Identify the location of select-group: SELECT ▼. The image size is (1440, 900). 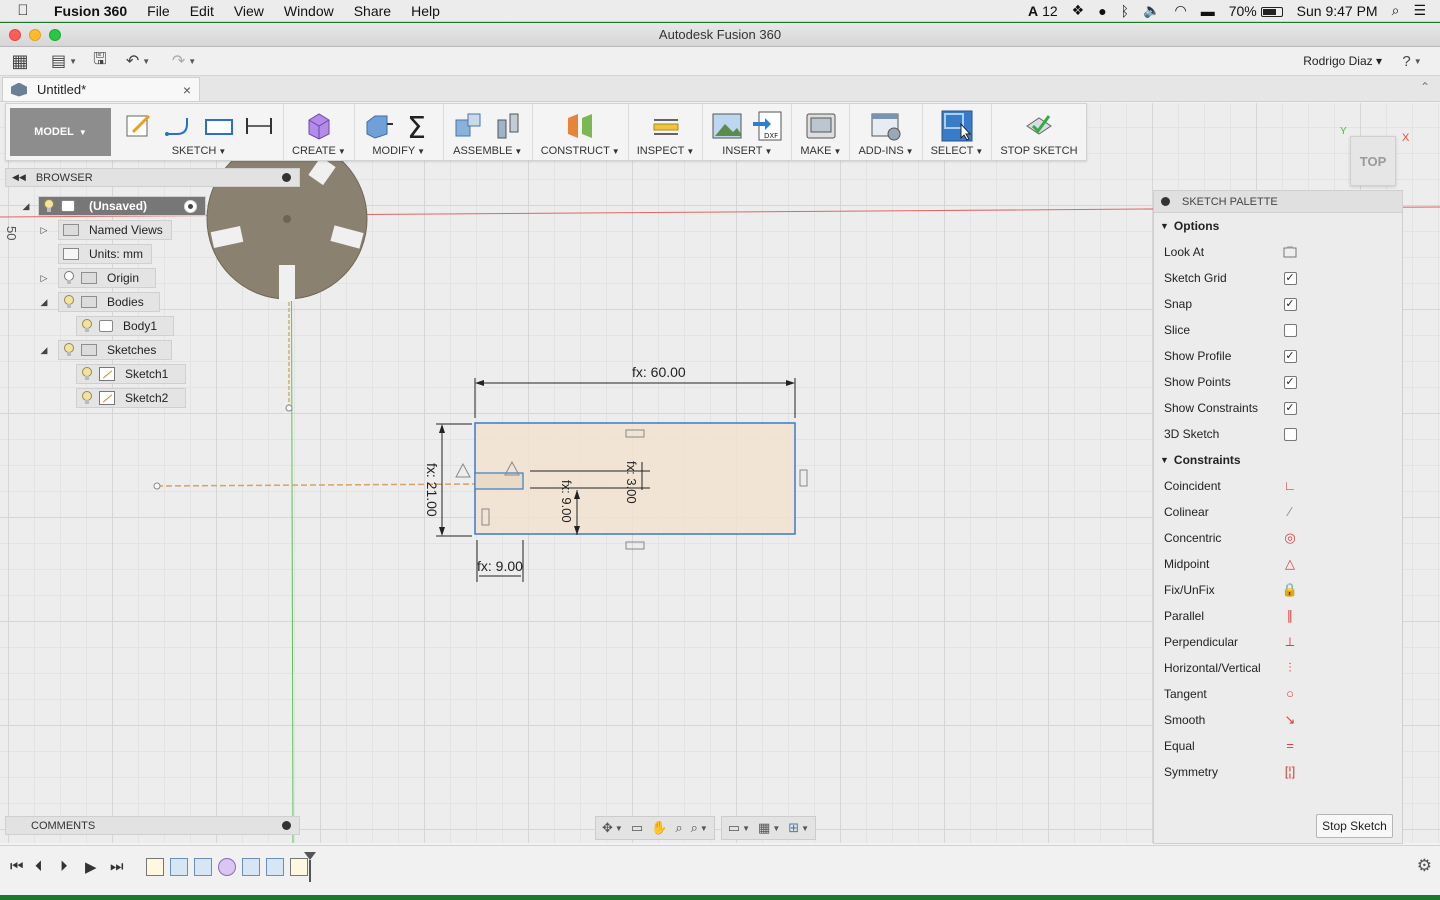
(958, 132).